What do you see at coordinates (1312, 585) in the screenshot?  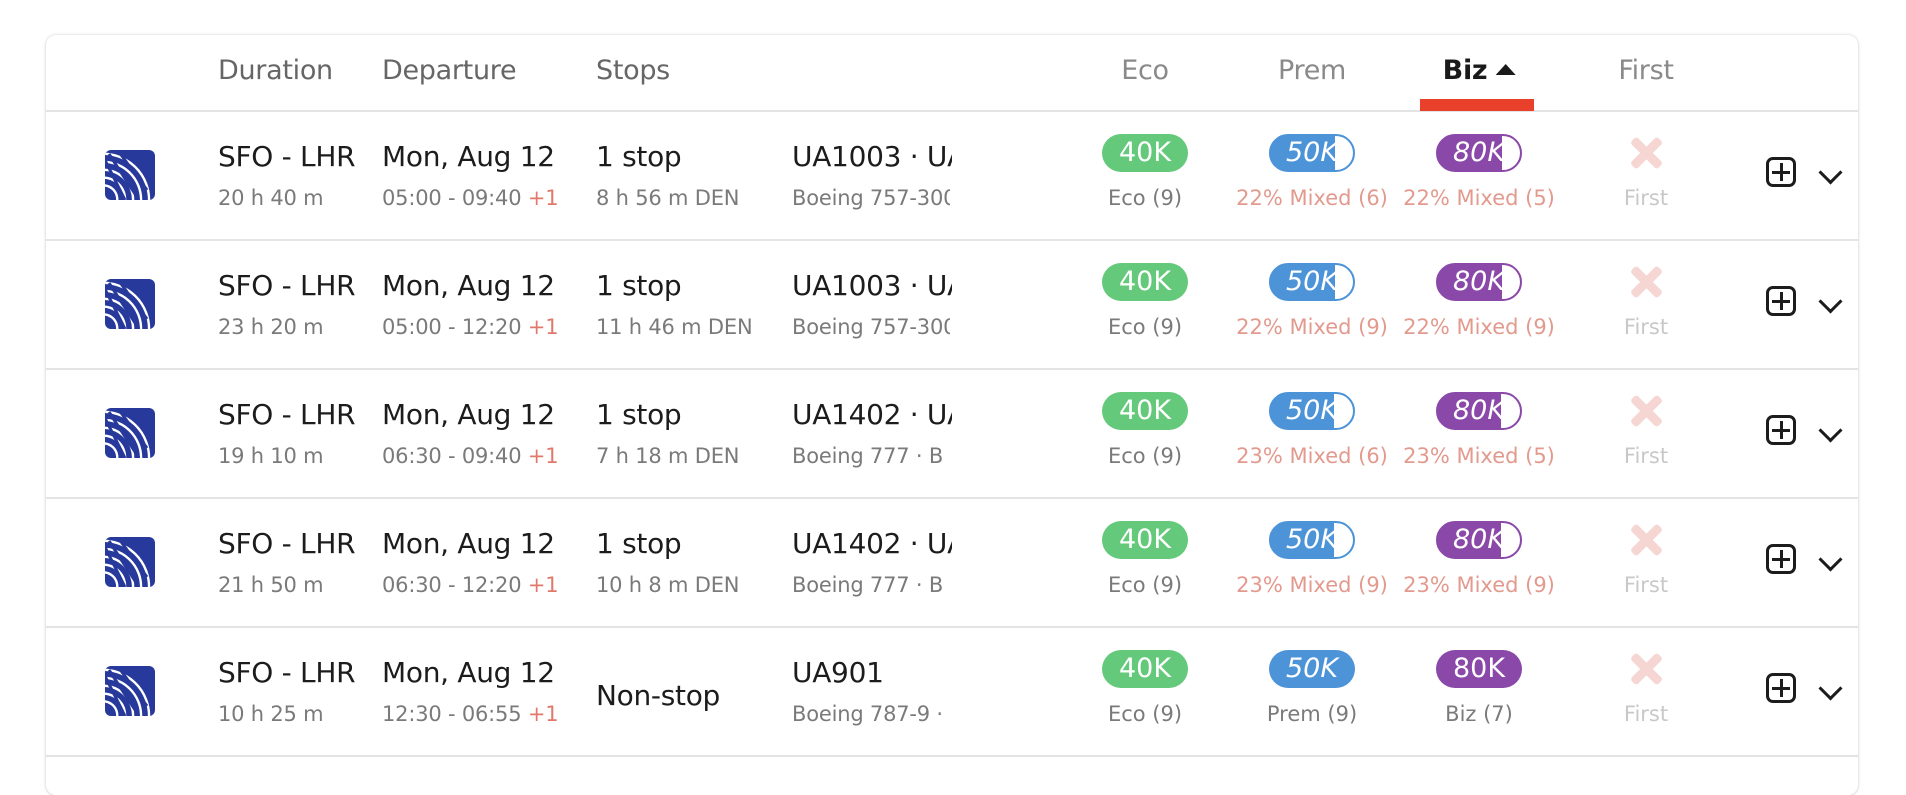 I see `prem-availability: 23% Mixed (9)` at bounding box center [1312, 585].